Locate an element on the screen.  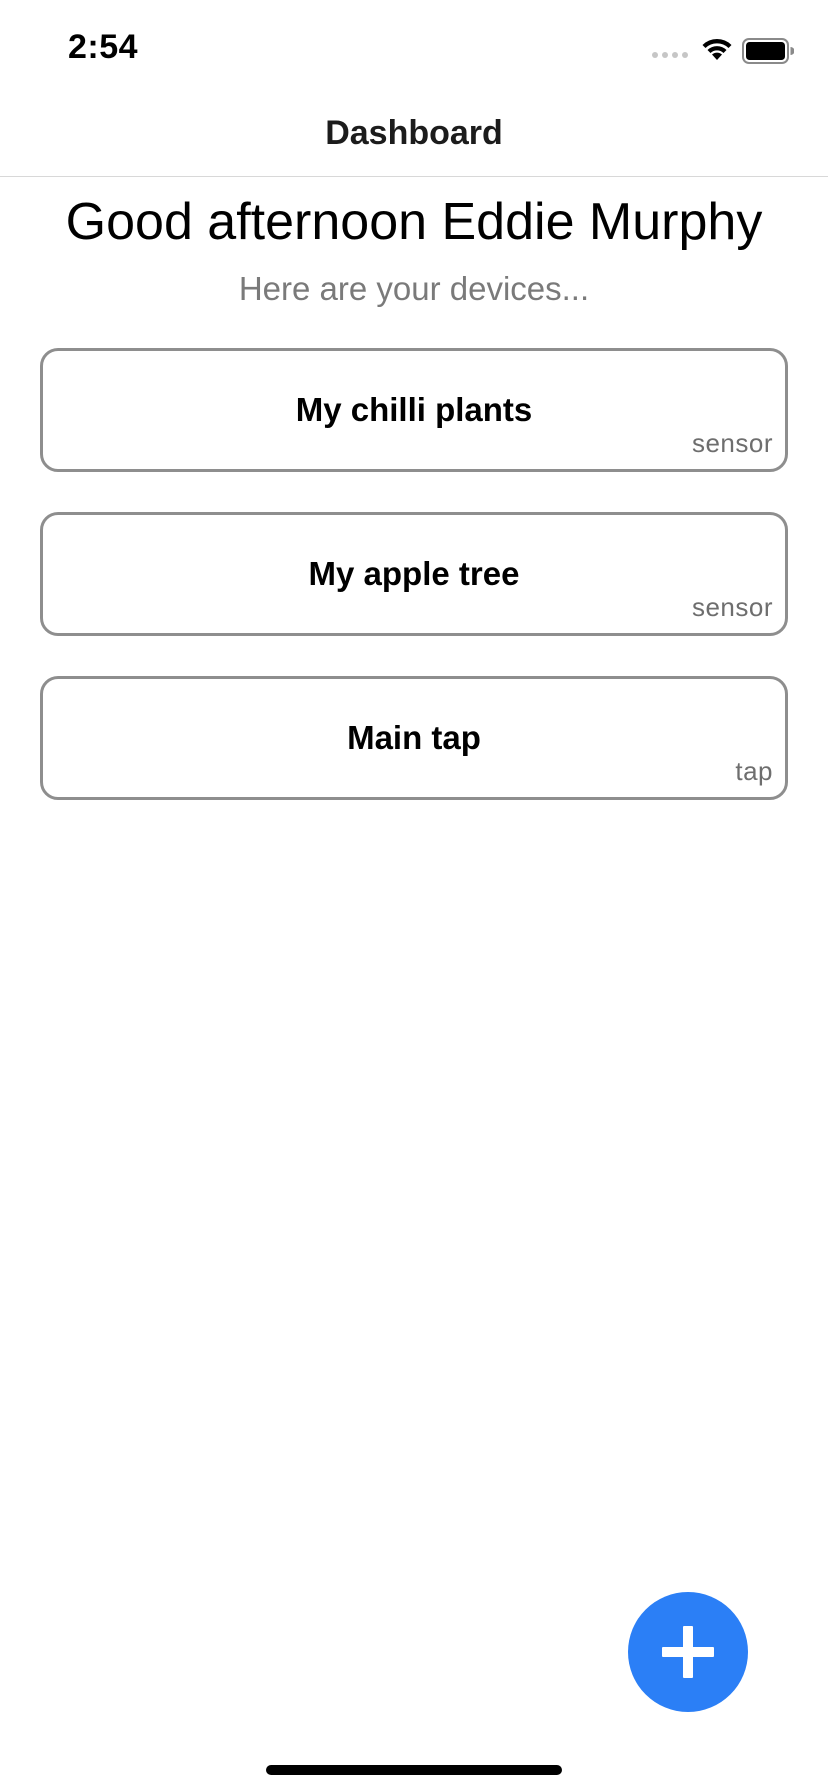
device-card-chilli-plants: My chilli plants sensor is located at coordinates (414, 410).